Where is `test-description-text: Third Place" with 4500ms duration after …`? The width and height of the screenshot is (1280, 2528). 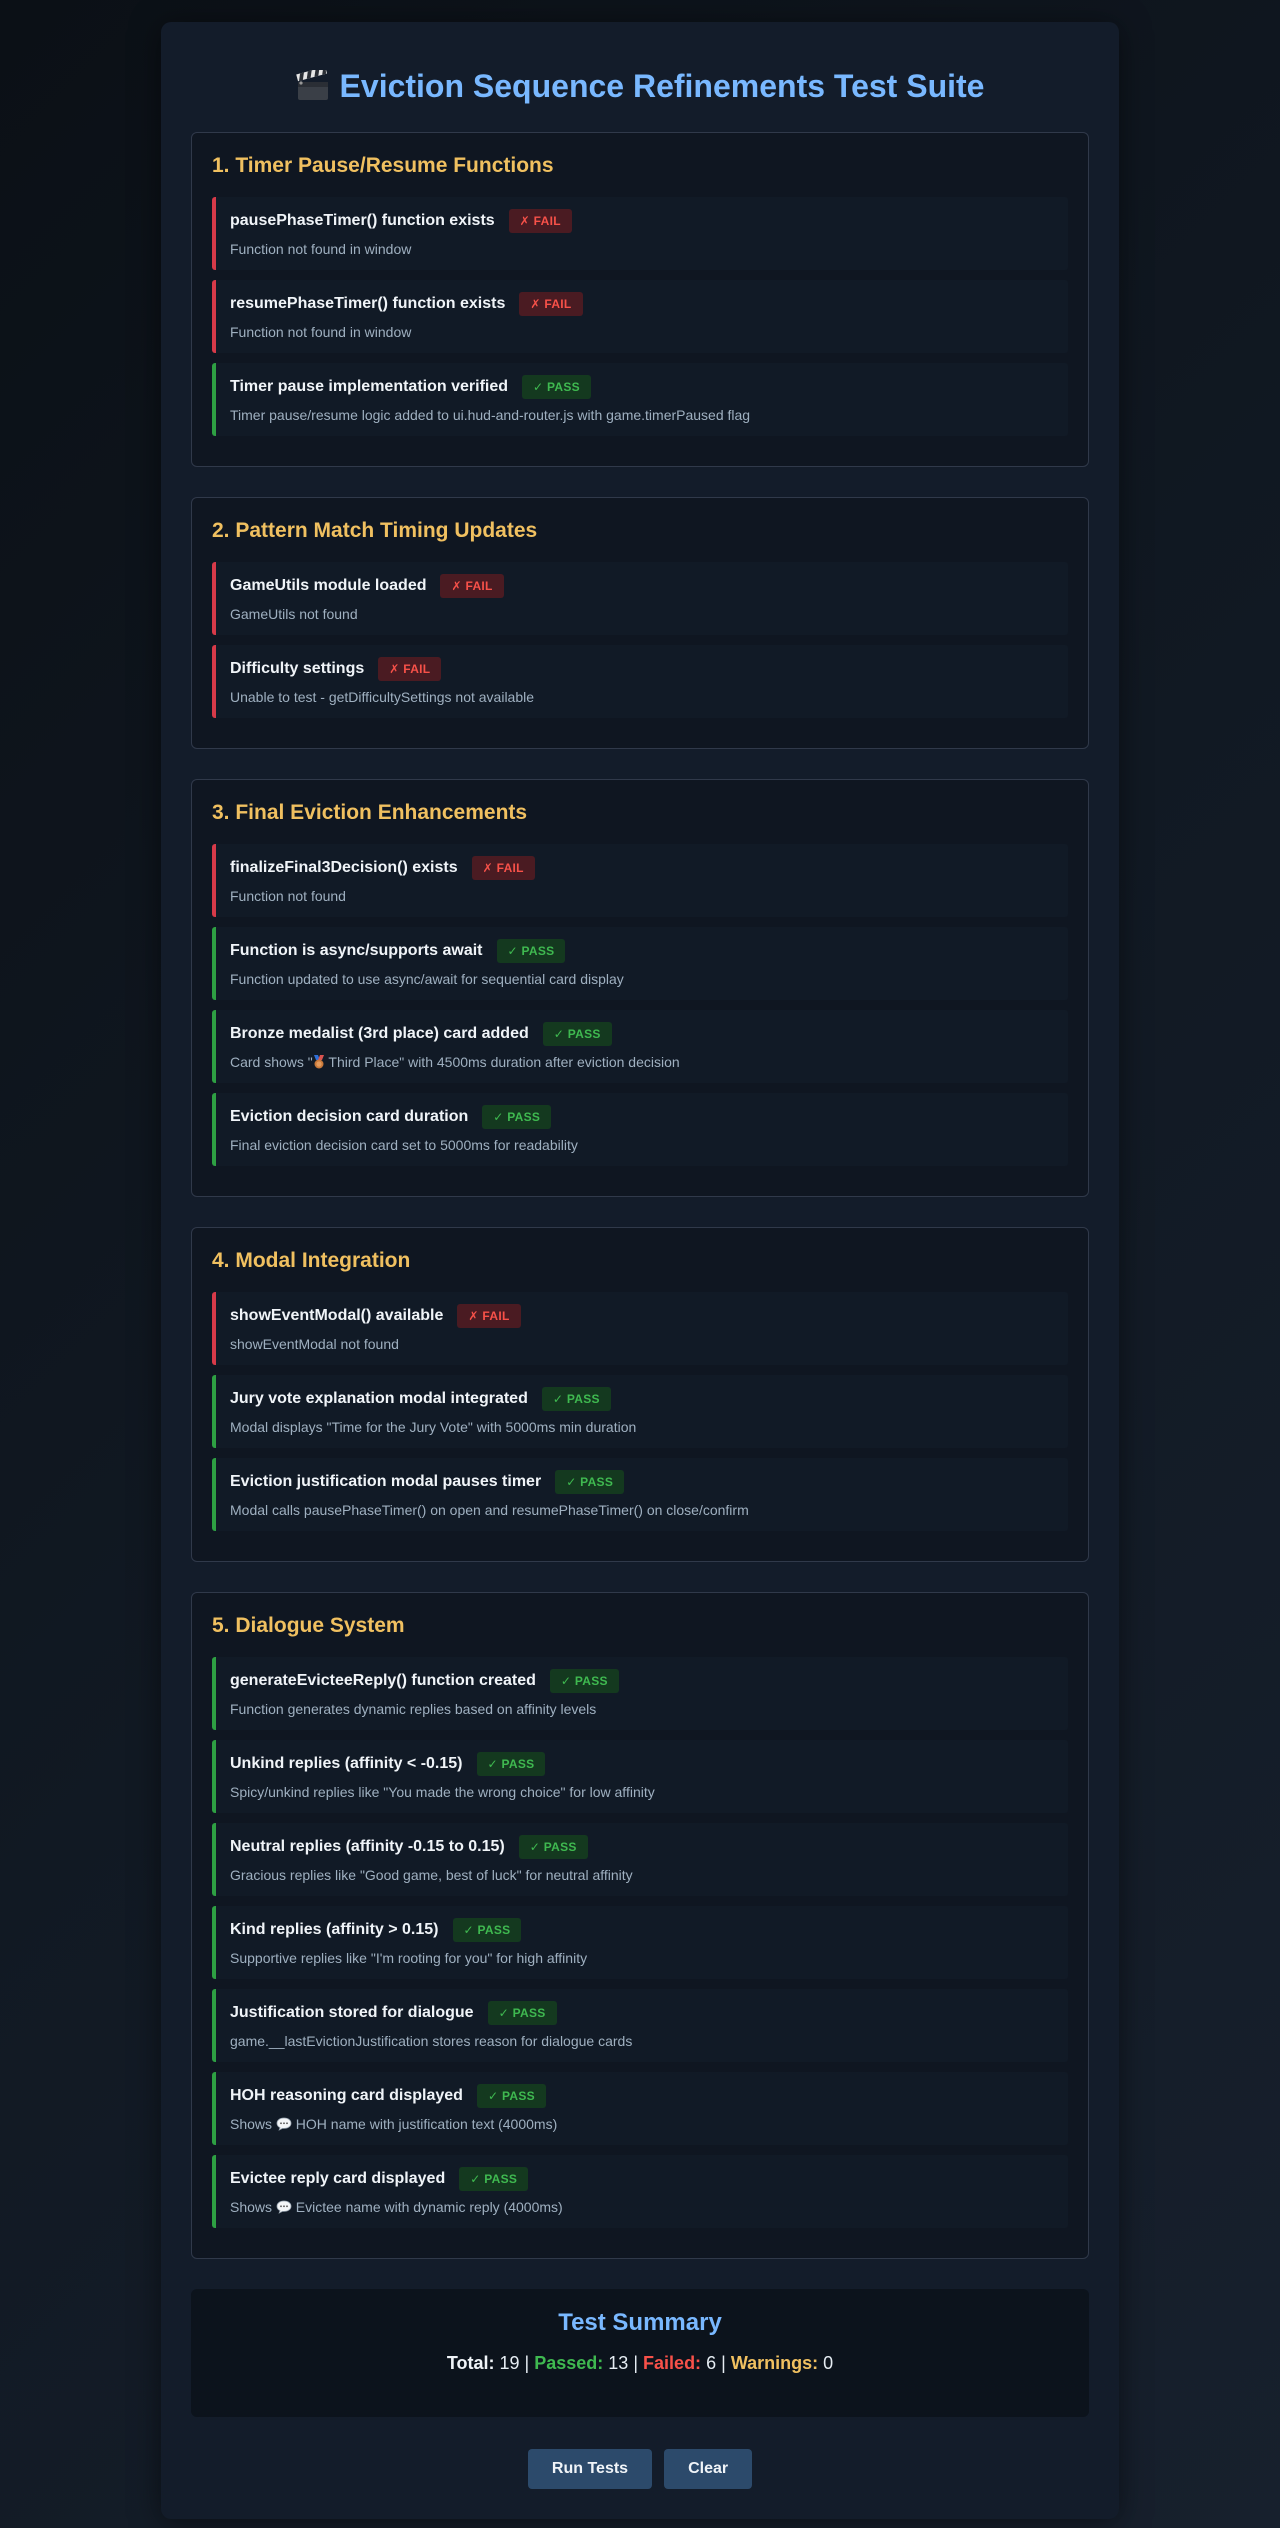 test-description-text: Third Place" with 4500ms duration after … is located at coordinates (502, 1062).